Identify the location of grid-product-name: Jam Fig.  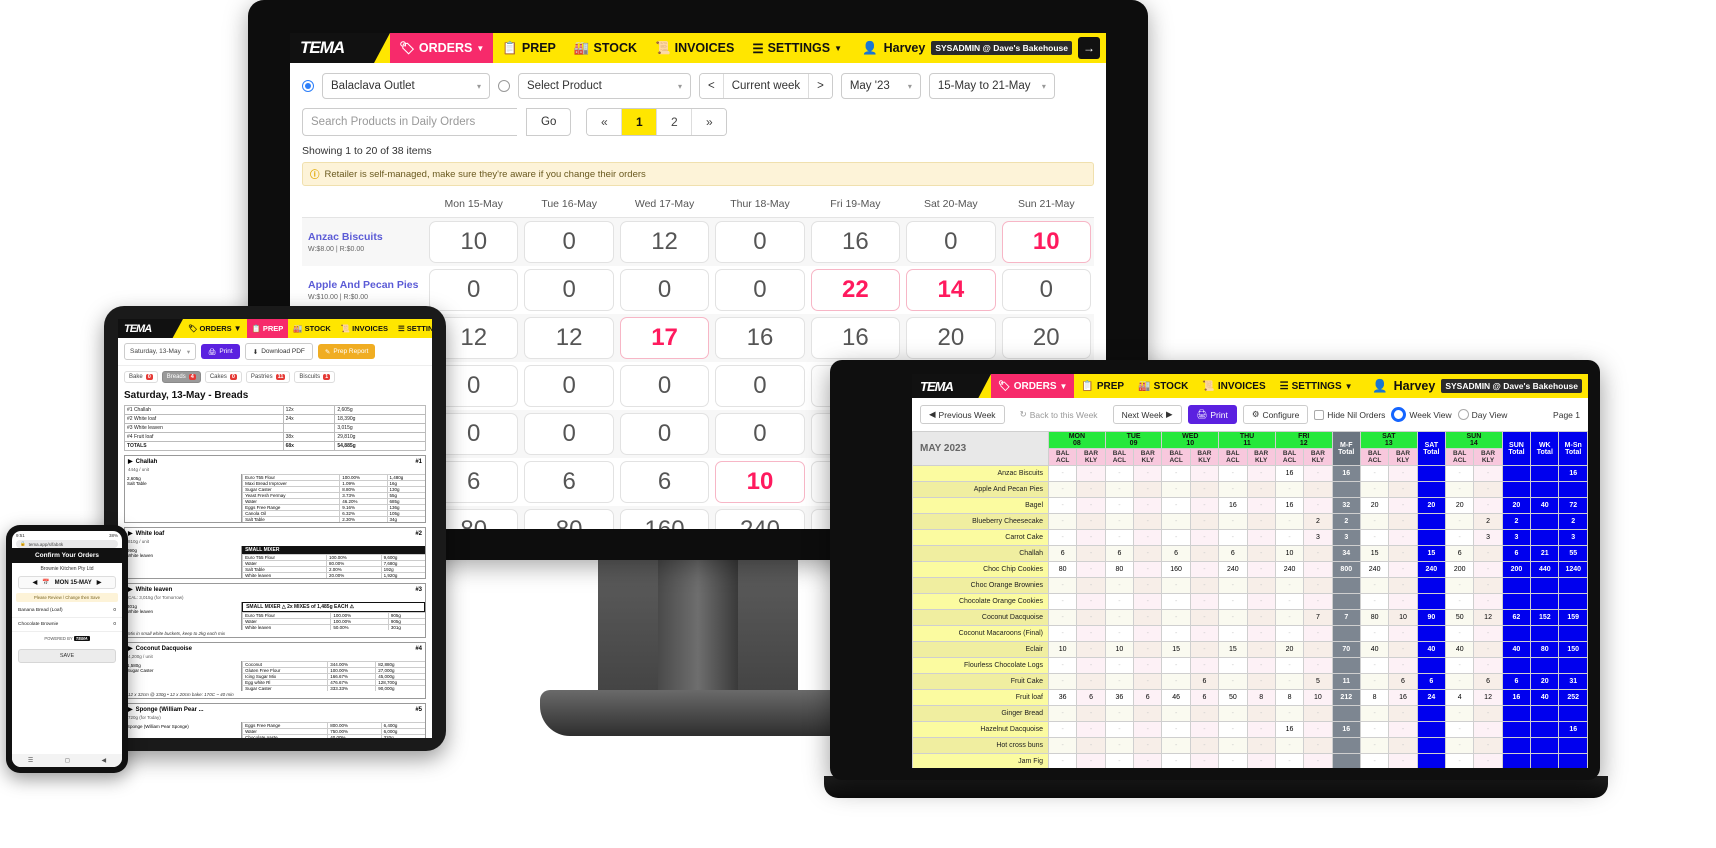
(980, 760).